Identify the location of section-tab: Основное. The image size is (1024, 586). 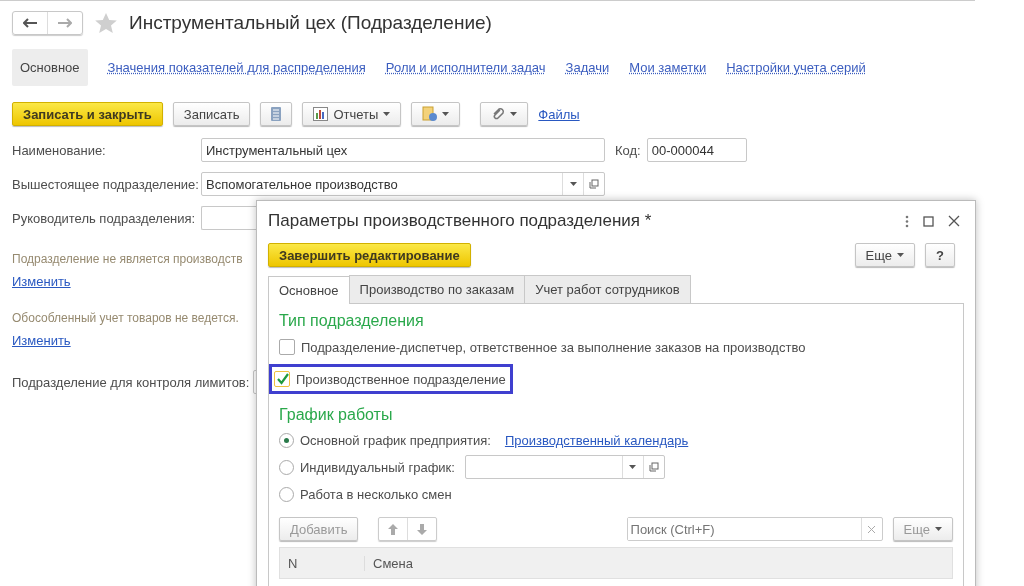
(50, 67).